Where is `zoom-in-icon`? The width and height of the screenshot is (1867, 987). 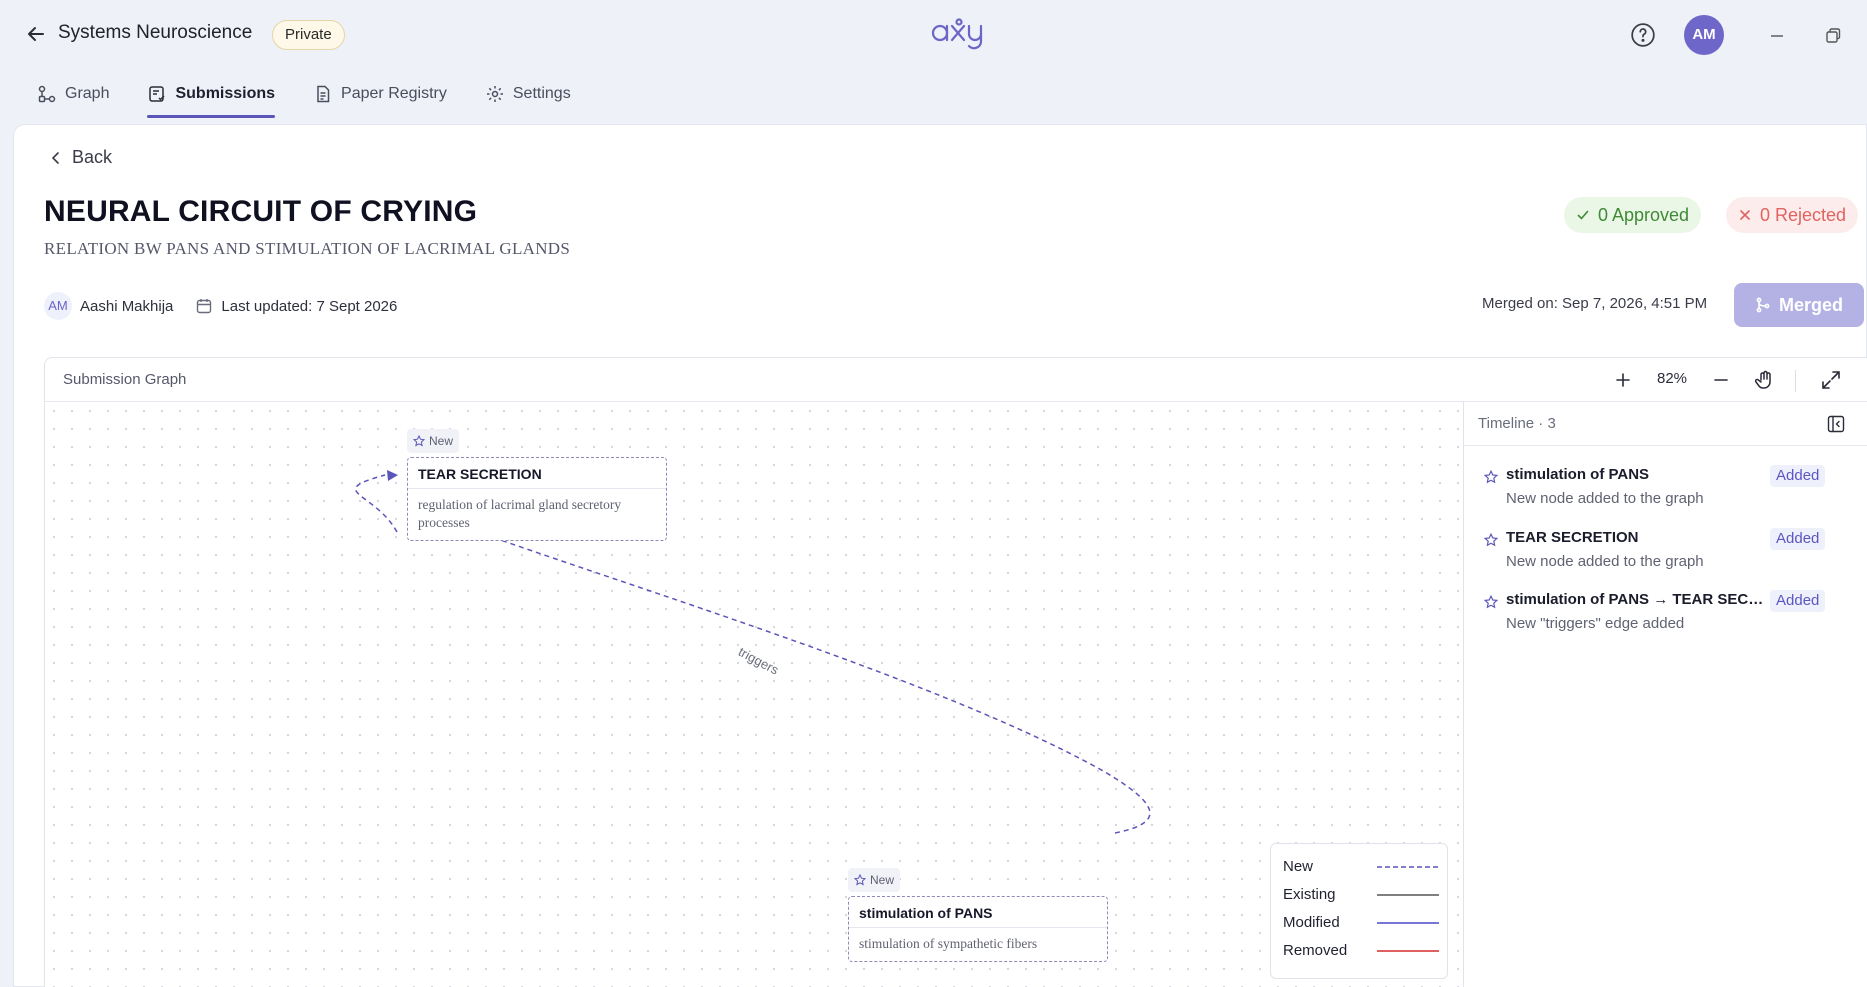
zoom-in-icon is located at coordinates (1623, 380).